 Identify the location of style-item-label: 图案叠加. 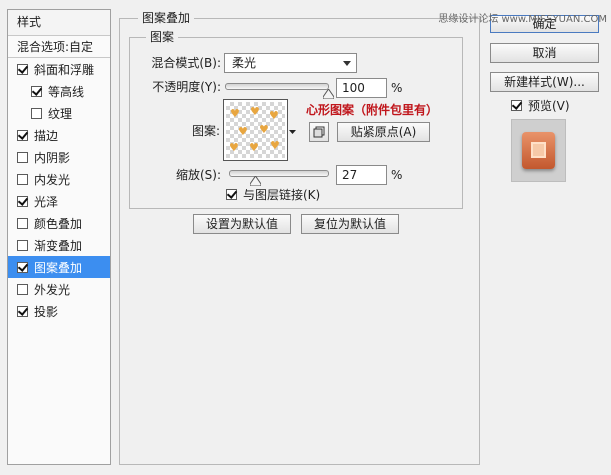
(58, 267).